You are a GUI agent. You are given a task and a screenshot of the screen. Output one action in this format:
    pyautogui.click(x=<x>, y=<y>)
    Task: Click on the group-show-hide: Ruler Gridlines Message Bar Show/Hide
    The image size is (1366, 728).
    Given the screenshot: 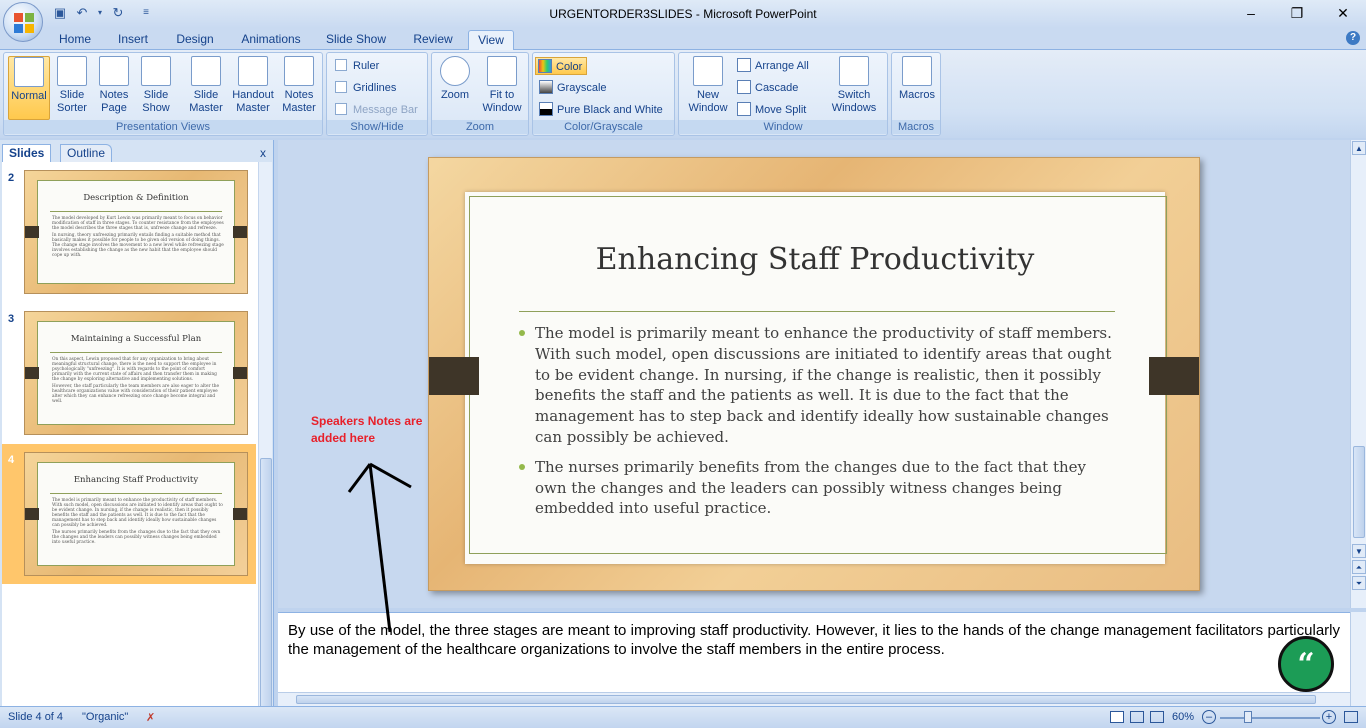 What is the action you would take?
    pyautogui.click(x=377, y=94)
    